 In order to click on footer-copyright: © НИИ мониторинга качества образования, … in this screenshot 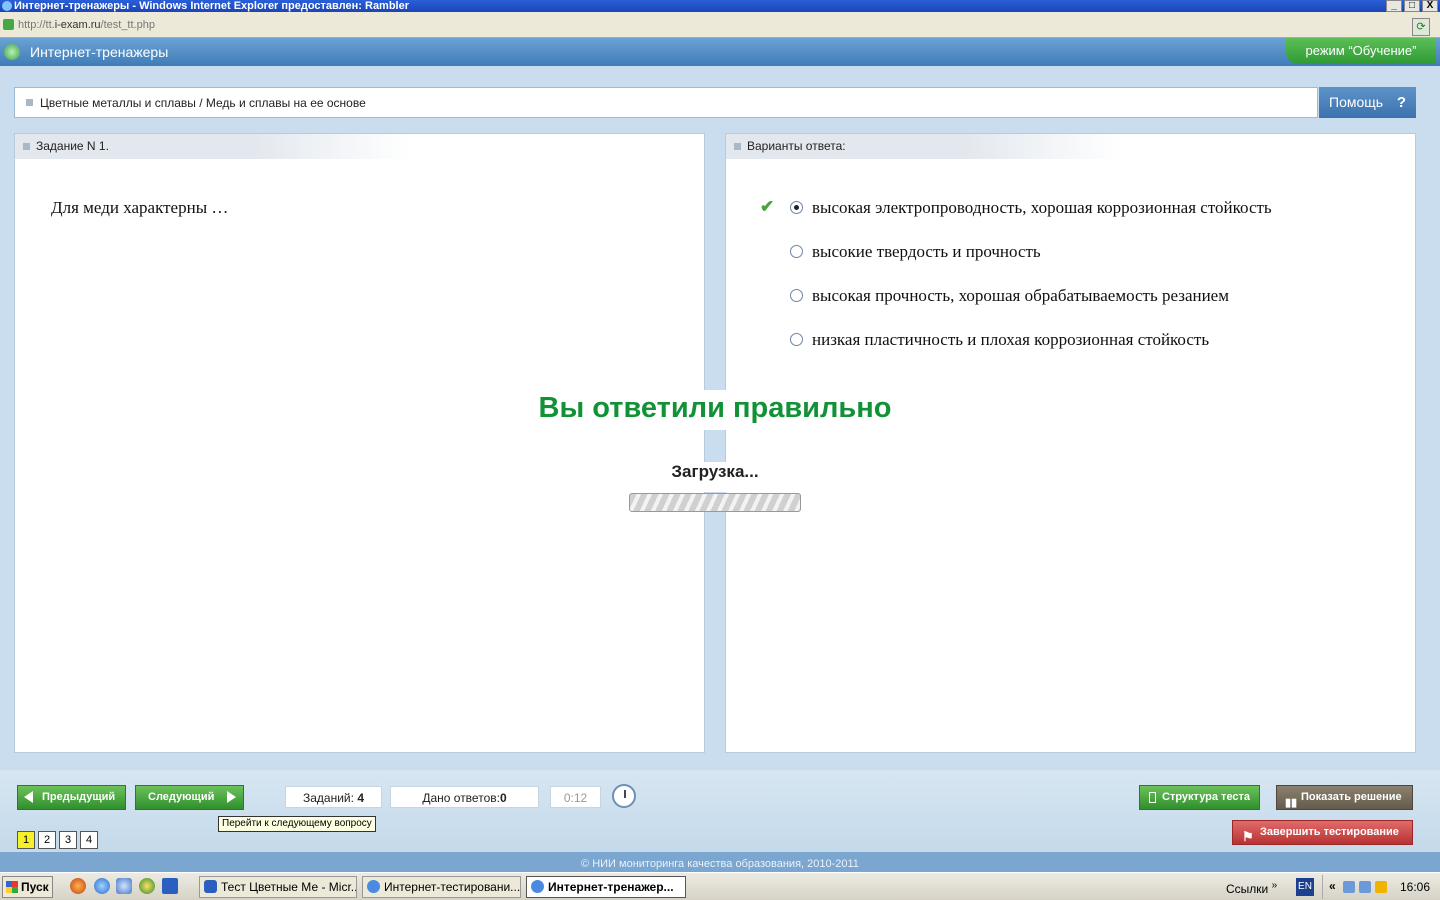, I will do `click(720, 862)`.